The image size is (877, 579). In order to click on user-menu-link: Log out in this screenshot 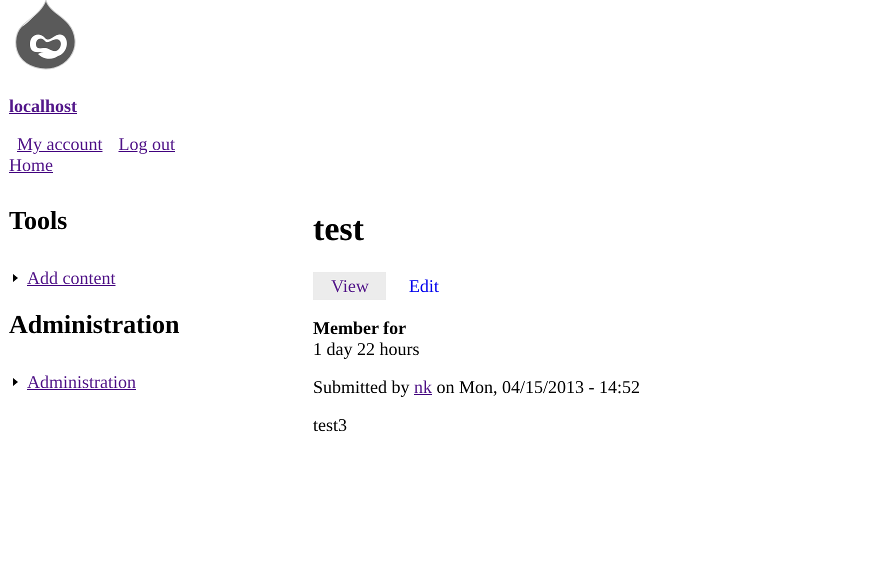, I will do `click(146, 144)`.